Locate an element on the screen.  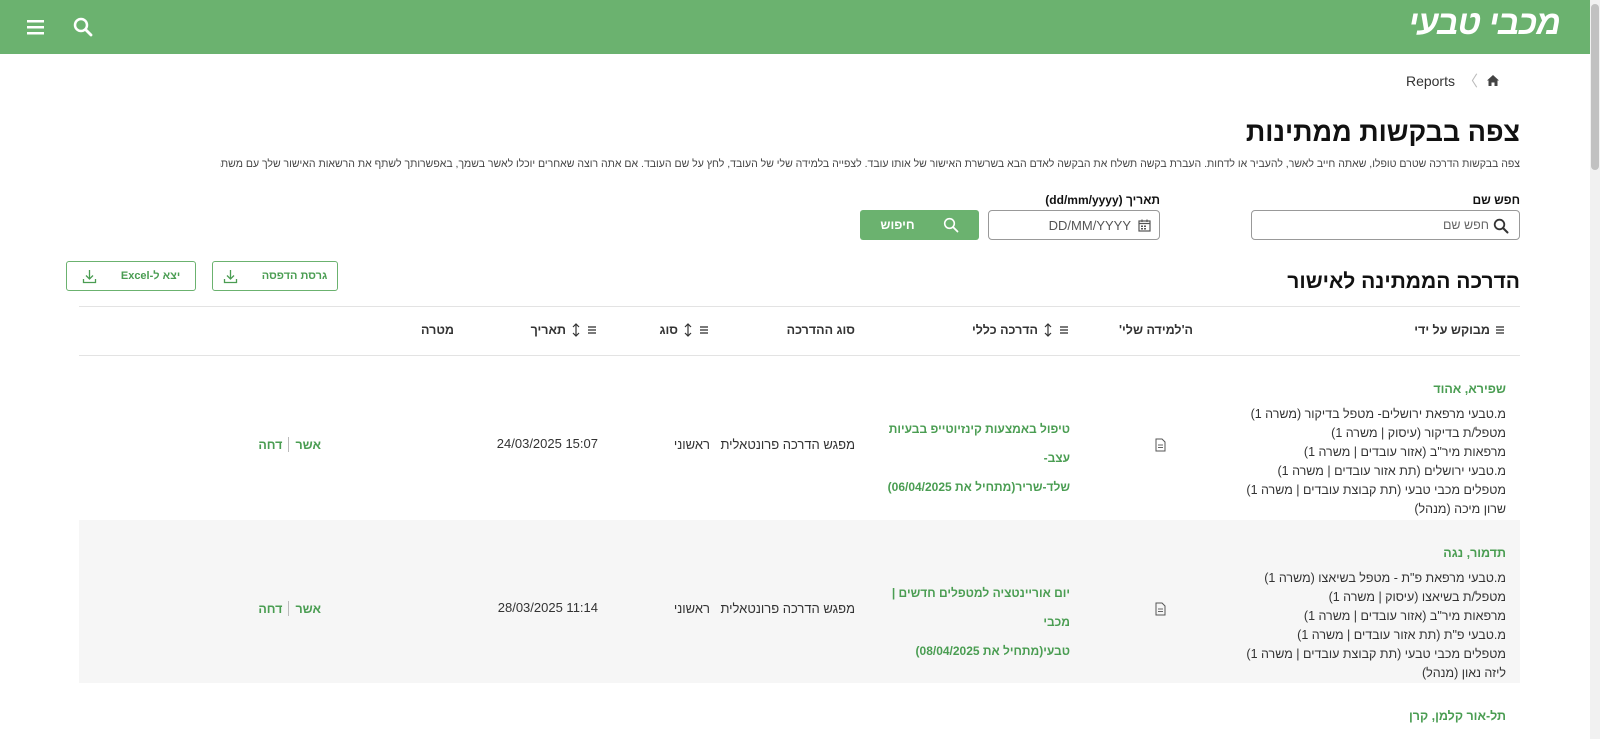
requester-detail: מטפל/ת בדיקור (עיסוק | משרה 1) is located at coordinates (1418, 433).